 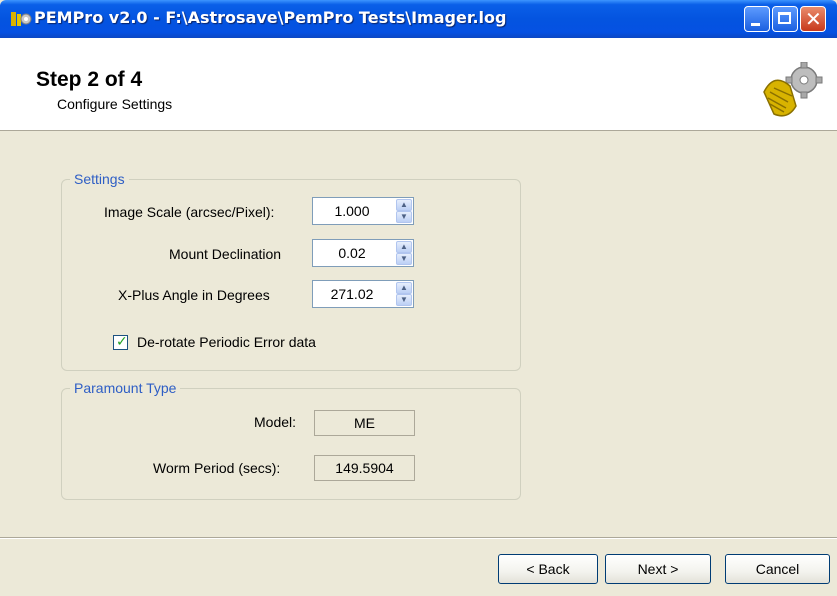 I want to click on back-button: < Back, so click(x=548, y=569).